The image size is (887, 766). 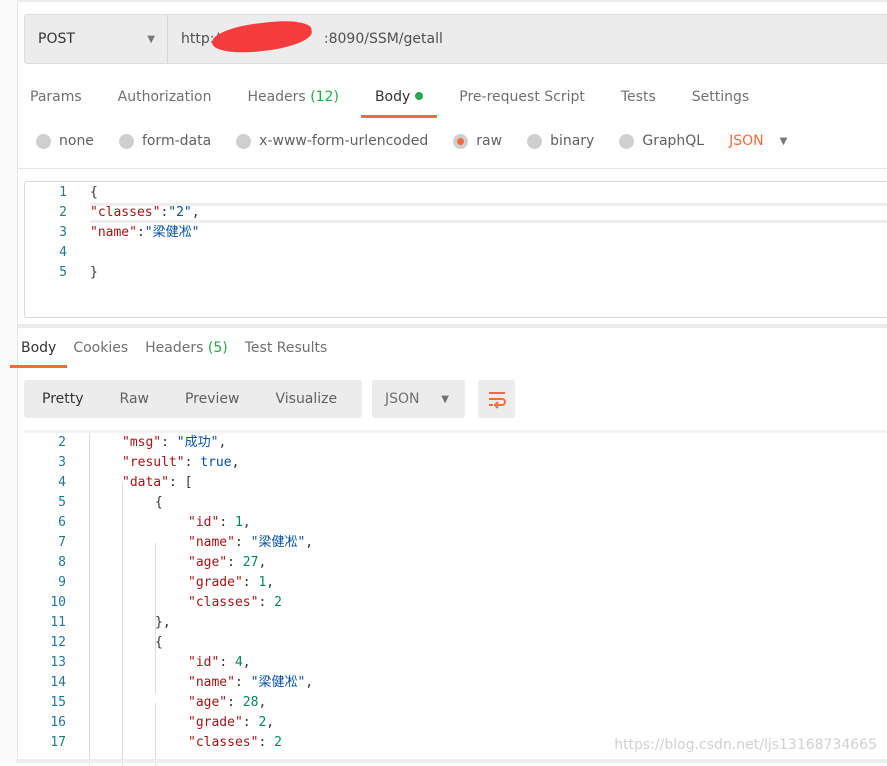 I want to click on tab-headers: Headers (12), so click(x=292, y=102).